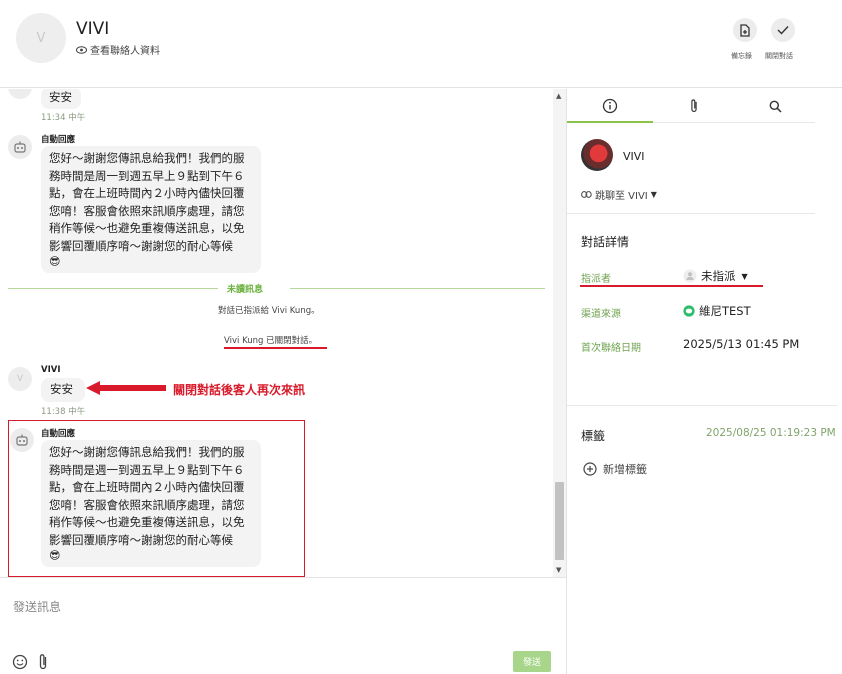  What do you see at coordinates (597, 155) in the screenshot?
I see `contact-photo` at bounding box center [597, 155].